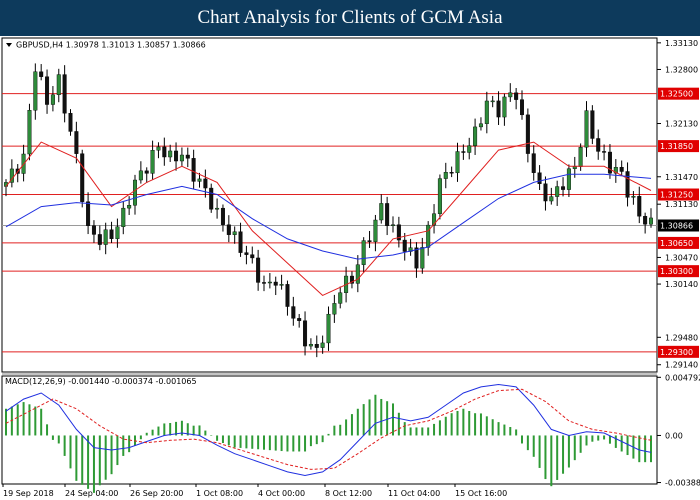 This screenshot has height=500, width=700. I want to click on time-tick-label: 24 Sep 04:00, so click(91, 493).